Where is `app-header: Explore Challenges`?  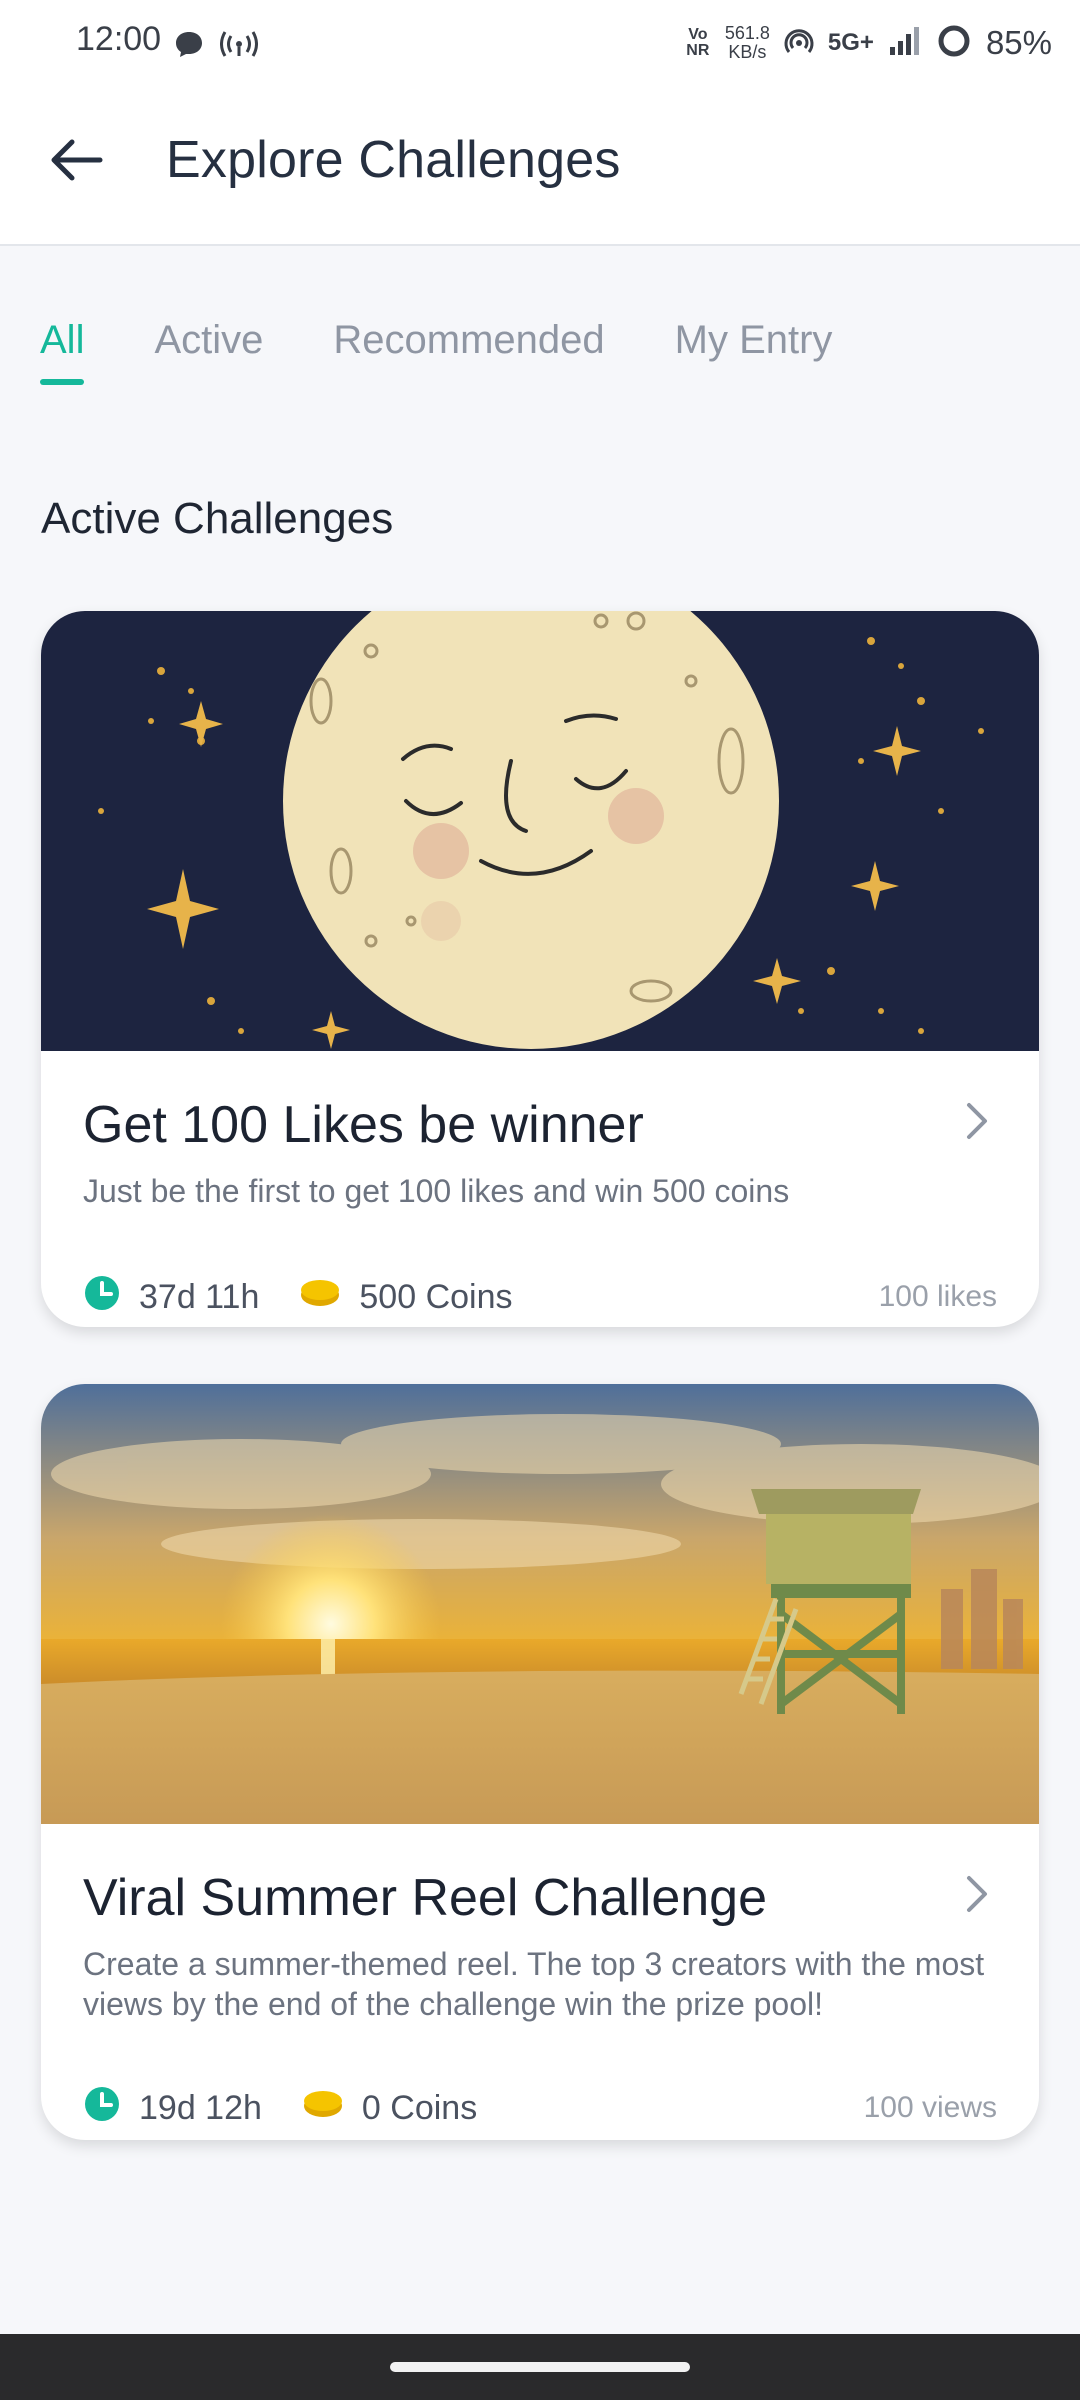
app-header: Explore Challenges is located at coordinates (540, 167).